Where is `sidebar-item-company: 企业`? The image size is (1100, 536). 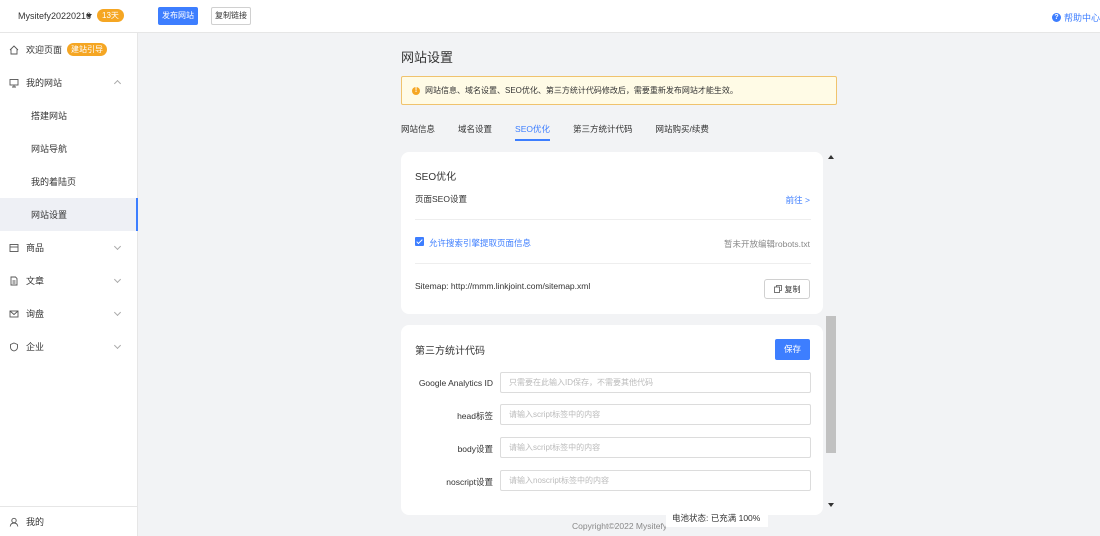 sidebar-item-company: 企业 is located at coordinates (69, 346).